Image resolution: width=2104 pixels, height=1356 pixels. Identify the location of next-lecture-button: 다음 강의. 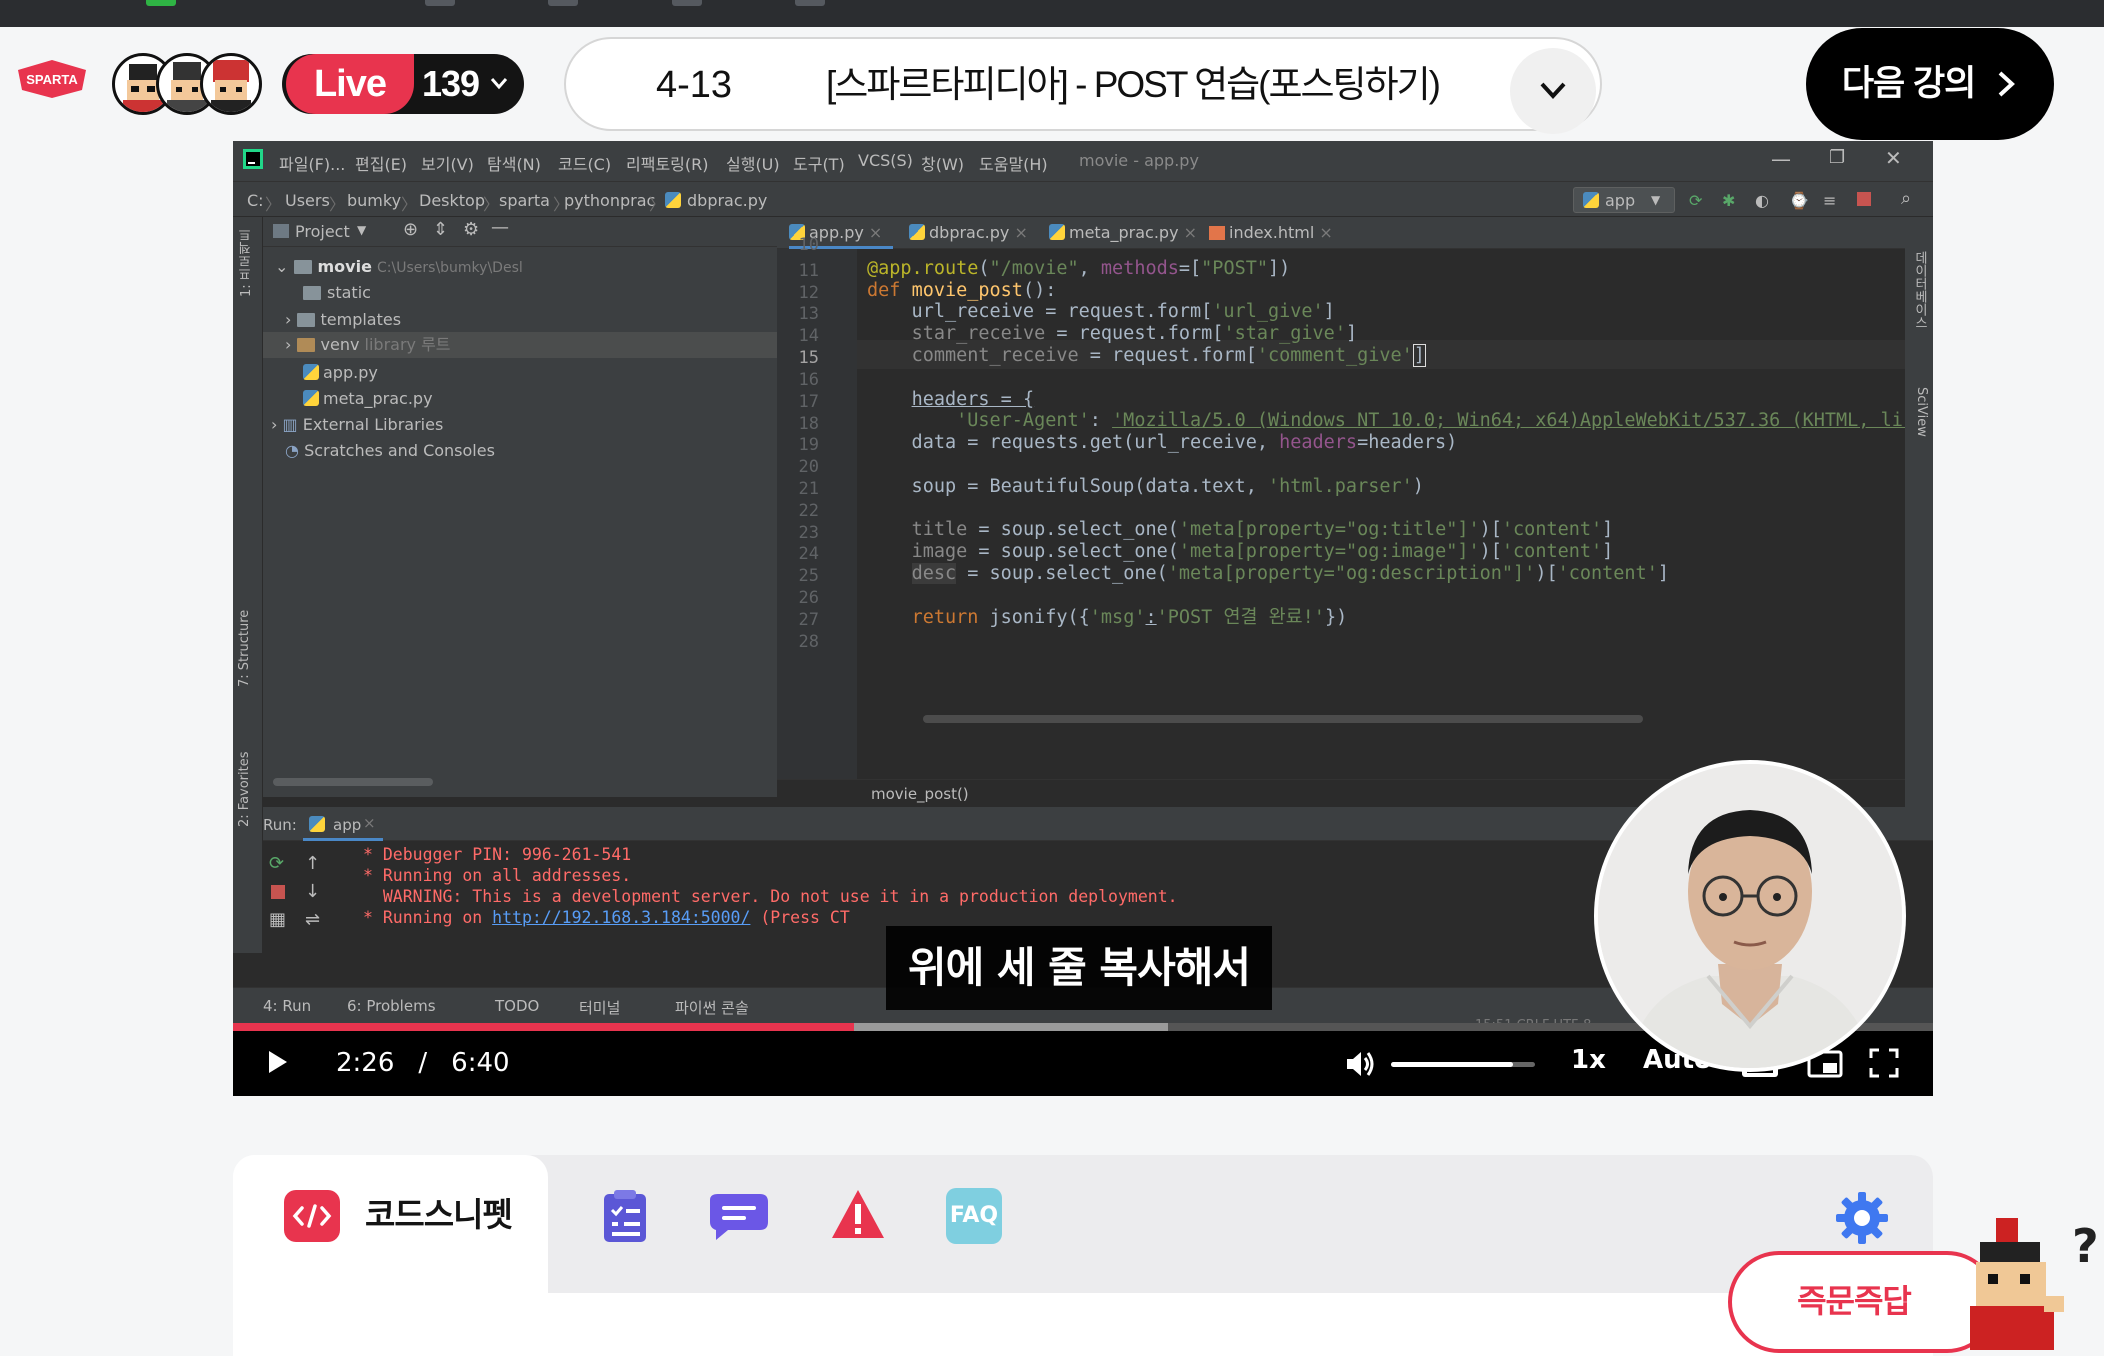
(1930, 84).